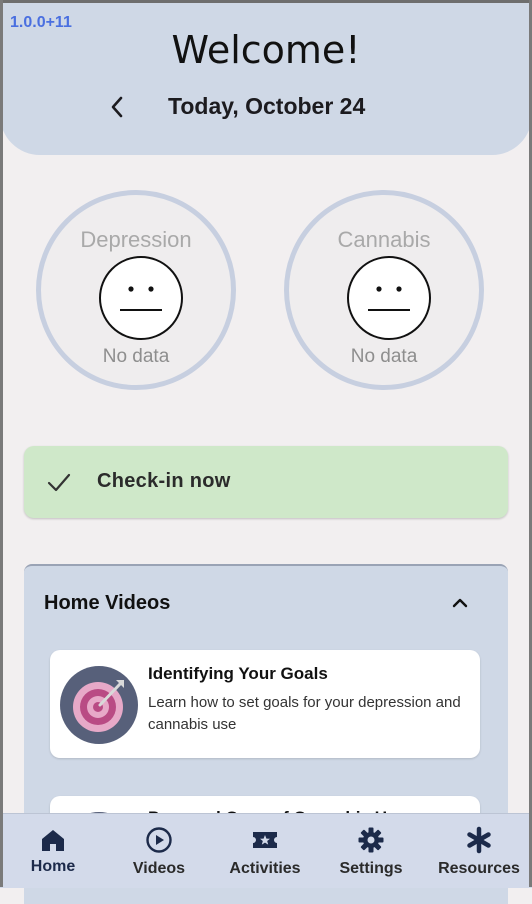 The width and height of the screenshot is (532, 904). What do you see at coordinates (265, 868) in the screenshot?
I see `nav-label: Activities` at bounding box center [265, 868].